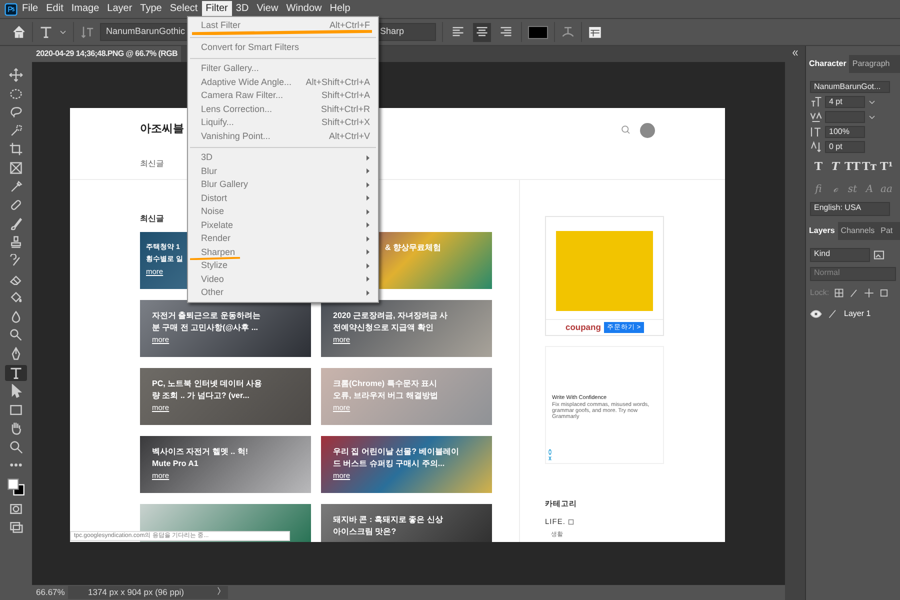 The image size is (900, 600). I want to click on menu-item: Layer, so click(119, 9).